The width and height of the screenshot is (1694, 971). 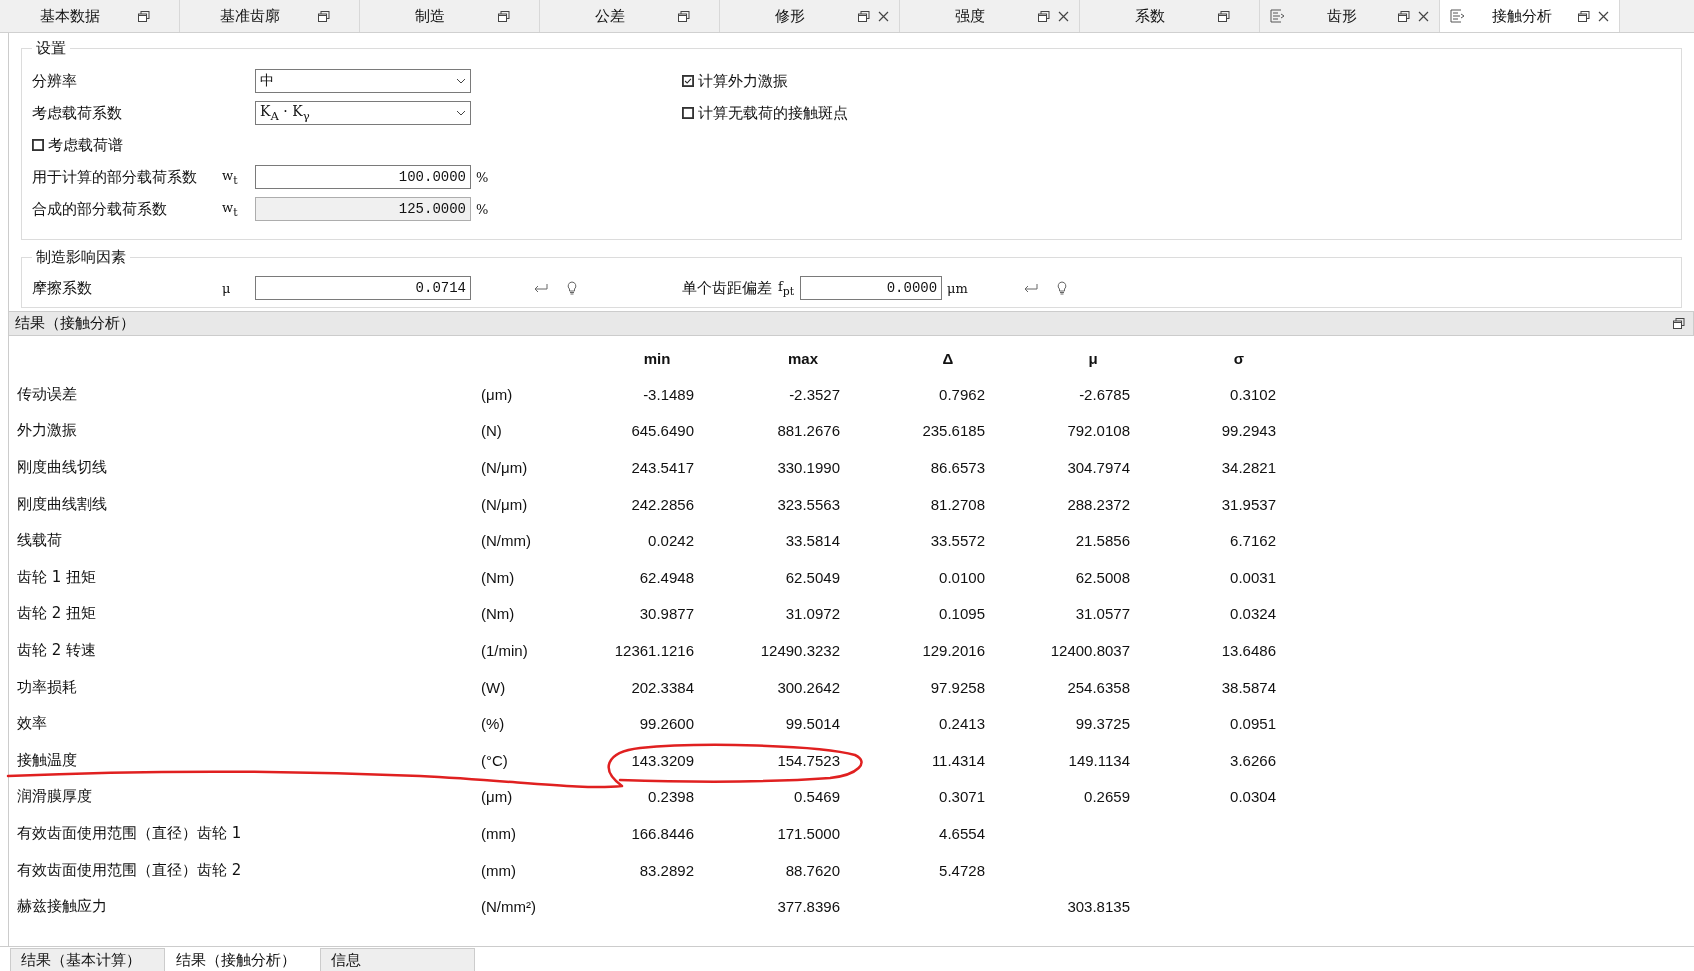 What do you see at coordinates (1089, 650) in the screenshot?
I see `table-cell-text: 12400.8037` at bounding box center [1089, 650].